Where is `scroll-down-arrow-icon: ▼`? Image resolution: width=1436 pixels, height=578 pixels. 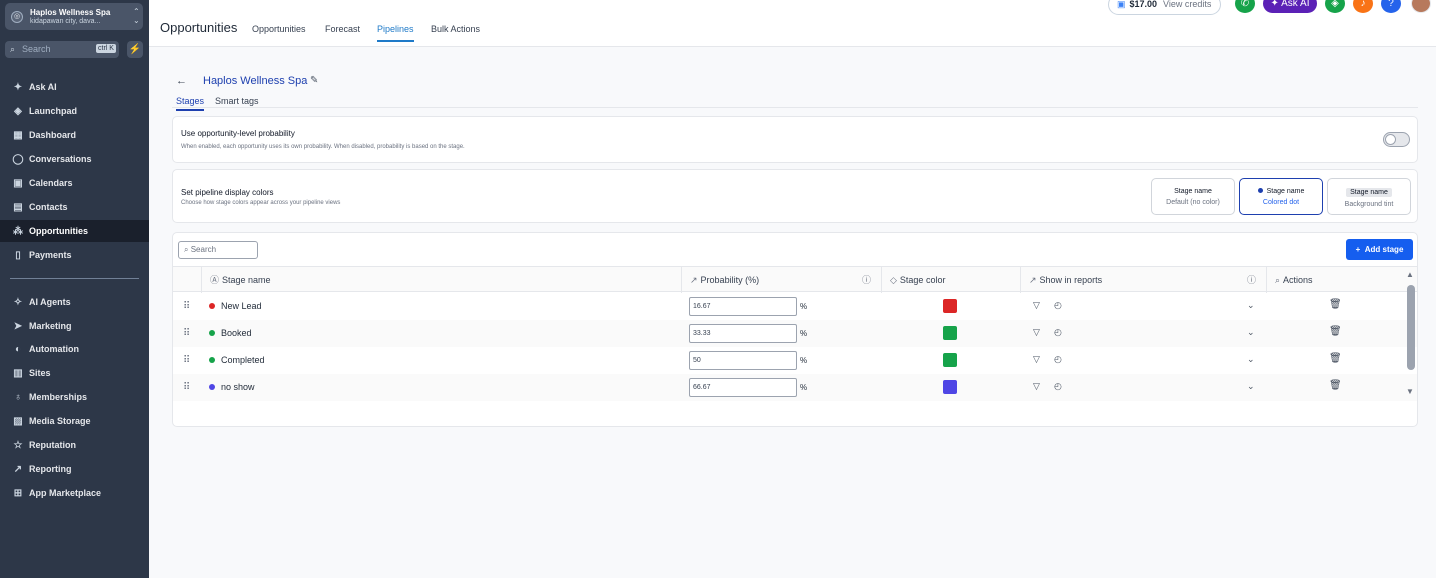 scroll-down-arrow-icon: ▼ is located at coordinates (1410, 391).